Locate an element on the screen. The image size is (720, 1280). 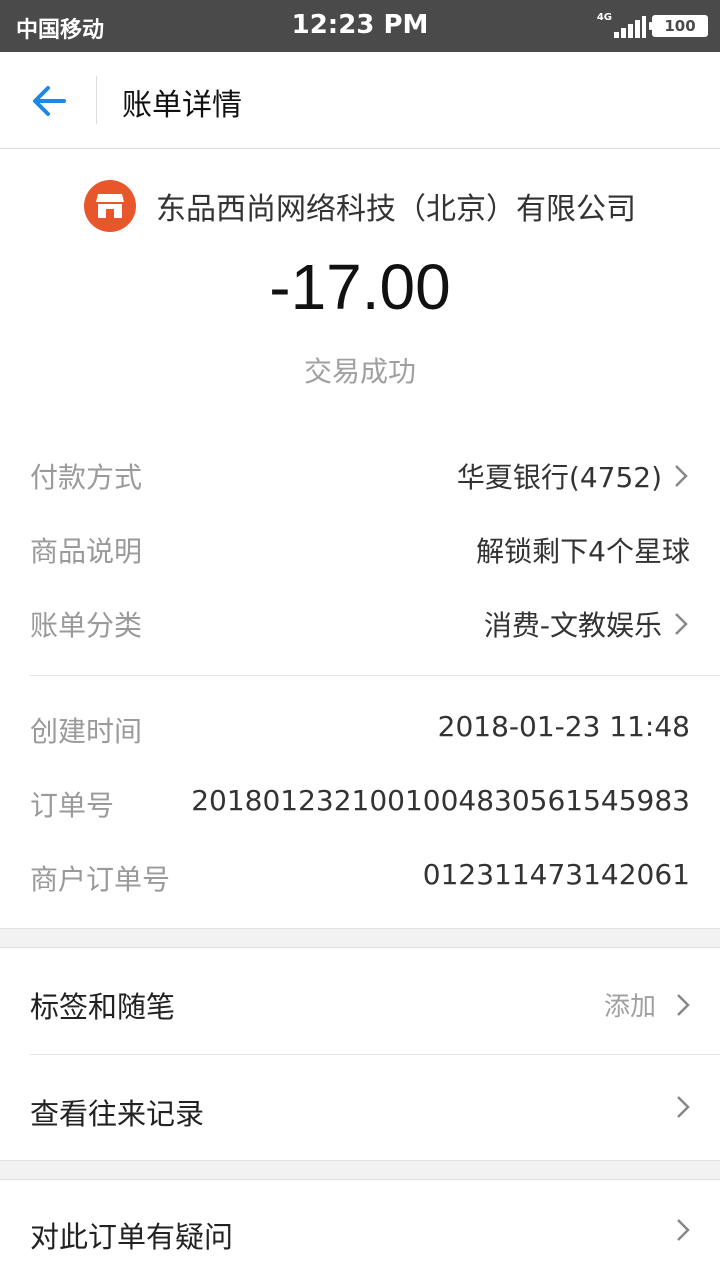
tags-add-area: 添加 is located at coordinates (648, 1004).